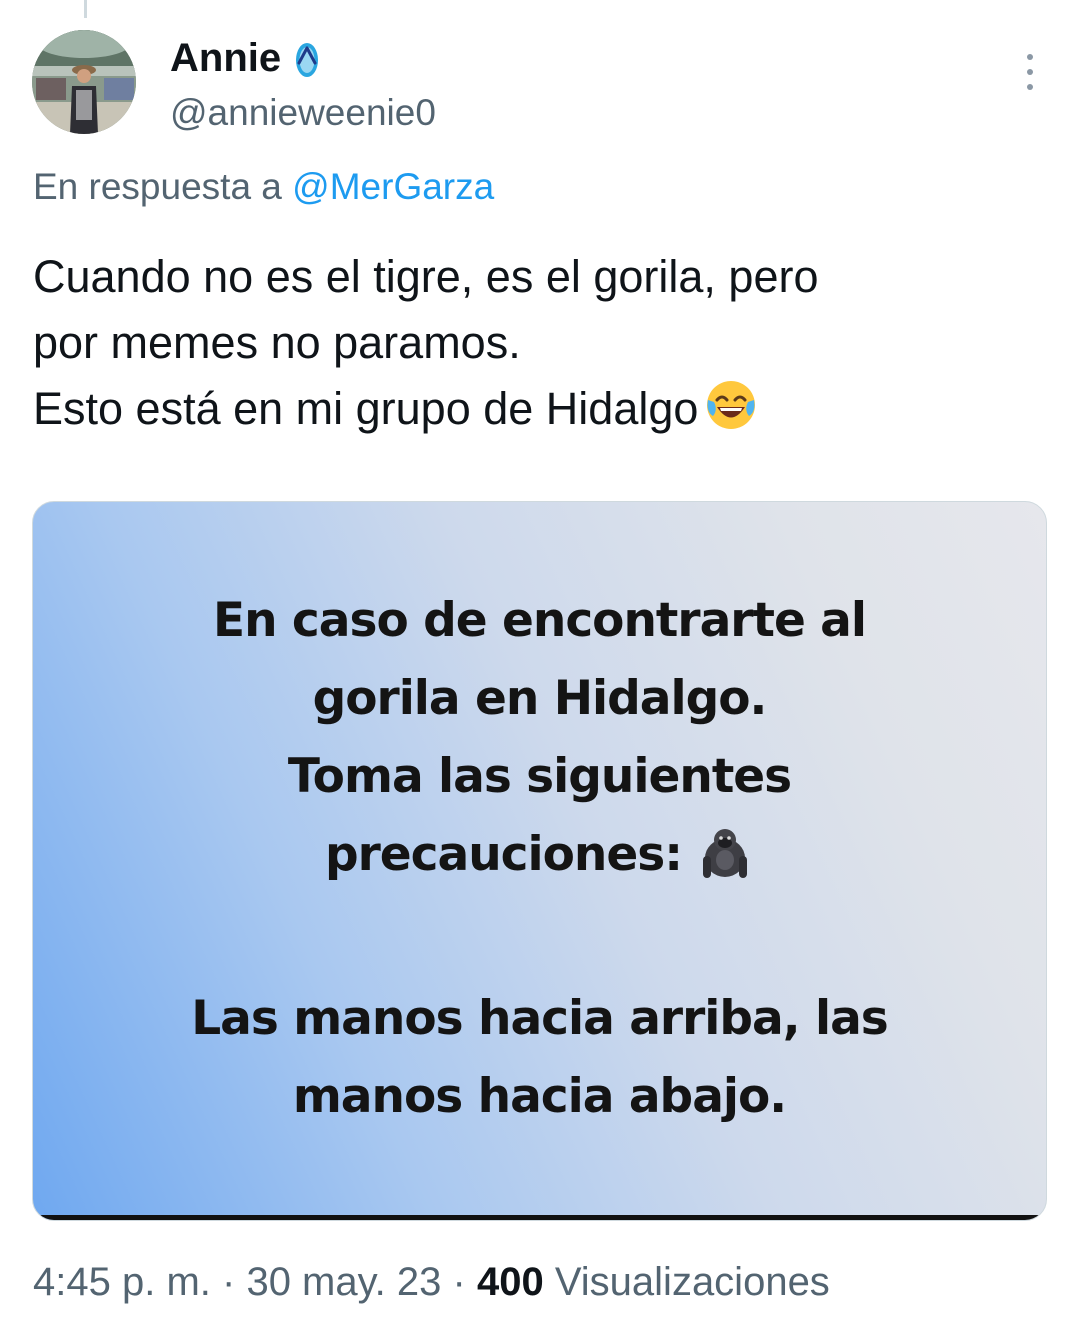 The height and width of the screenshot is (1340, 1079). I want to click on tweet-time: 4:45 p. m., so click(122, 1282).